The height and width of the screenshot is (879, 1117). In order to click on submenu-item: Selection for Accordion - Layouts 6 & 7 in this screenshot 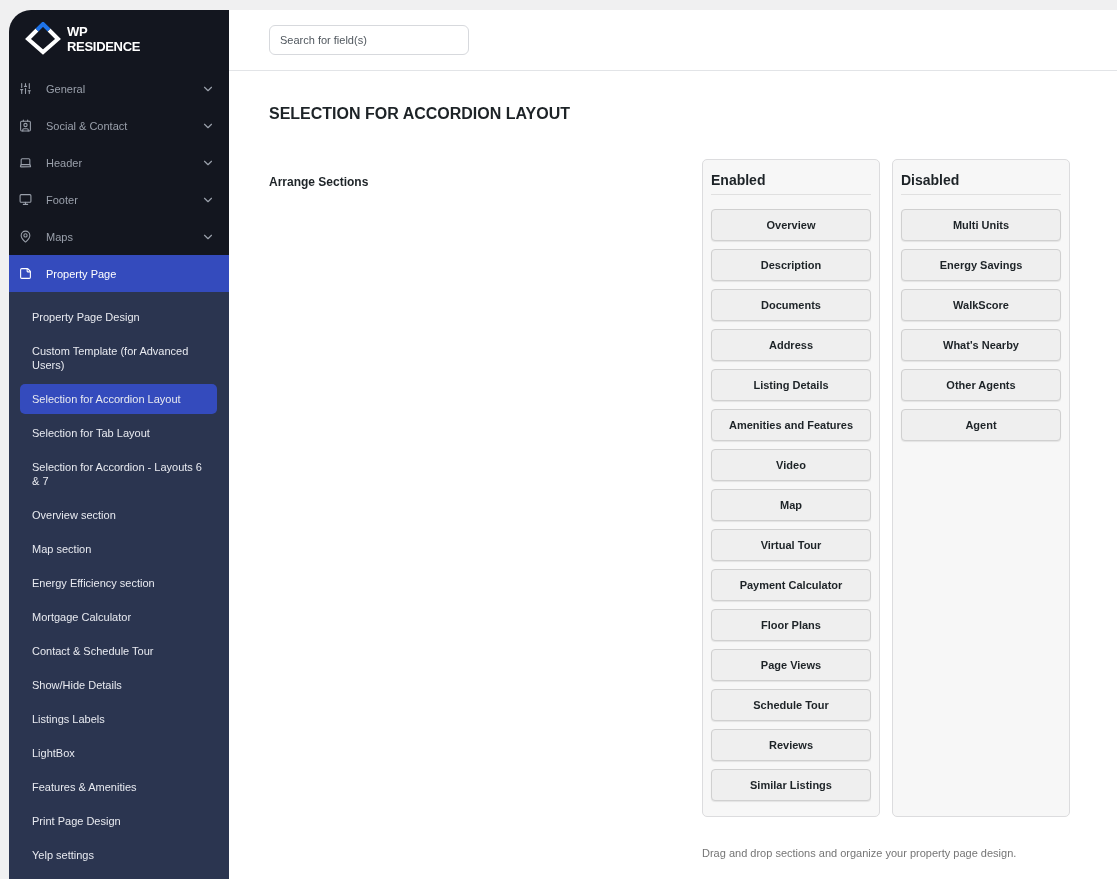, I will do `click(118, 474)`.